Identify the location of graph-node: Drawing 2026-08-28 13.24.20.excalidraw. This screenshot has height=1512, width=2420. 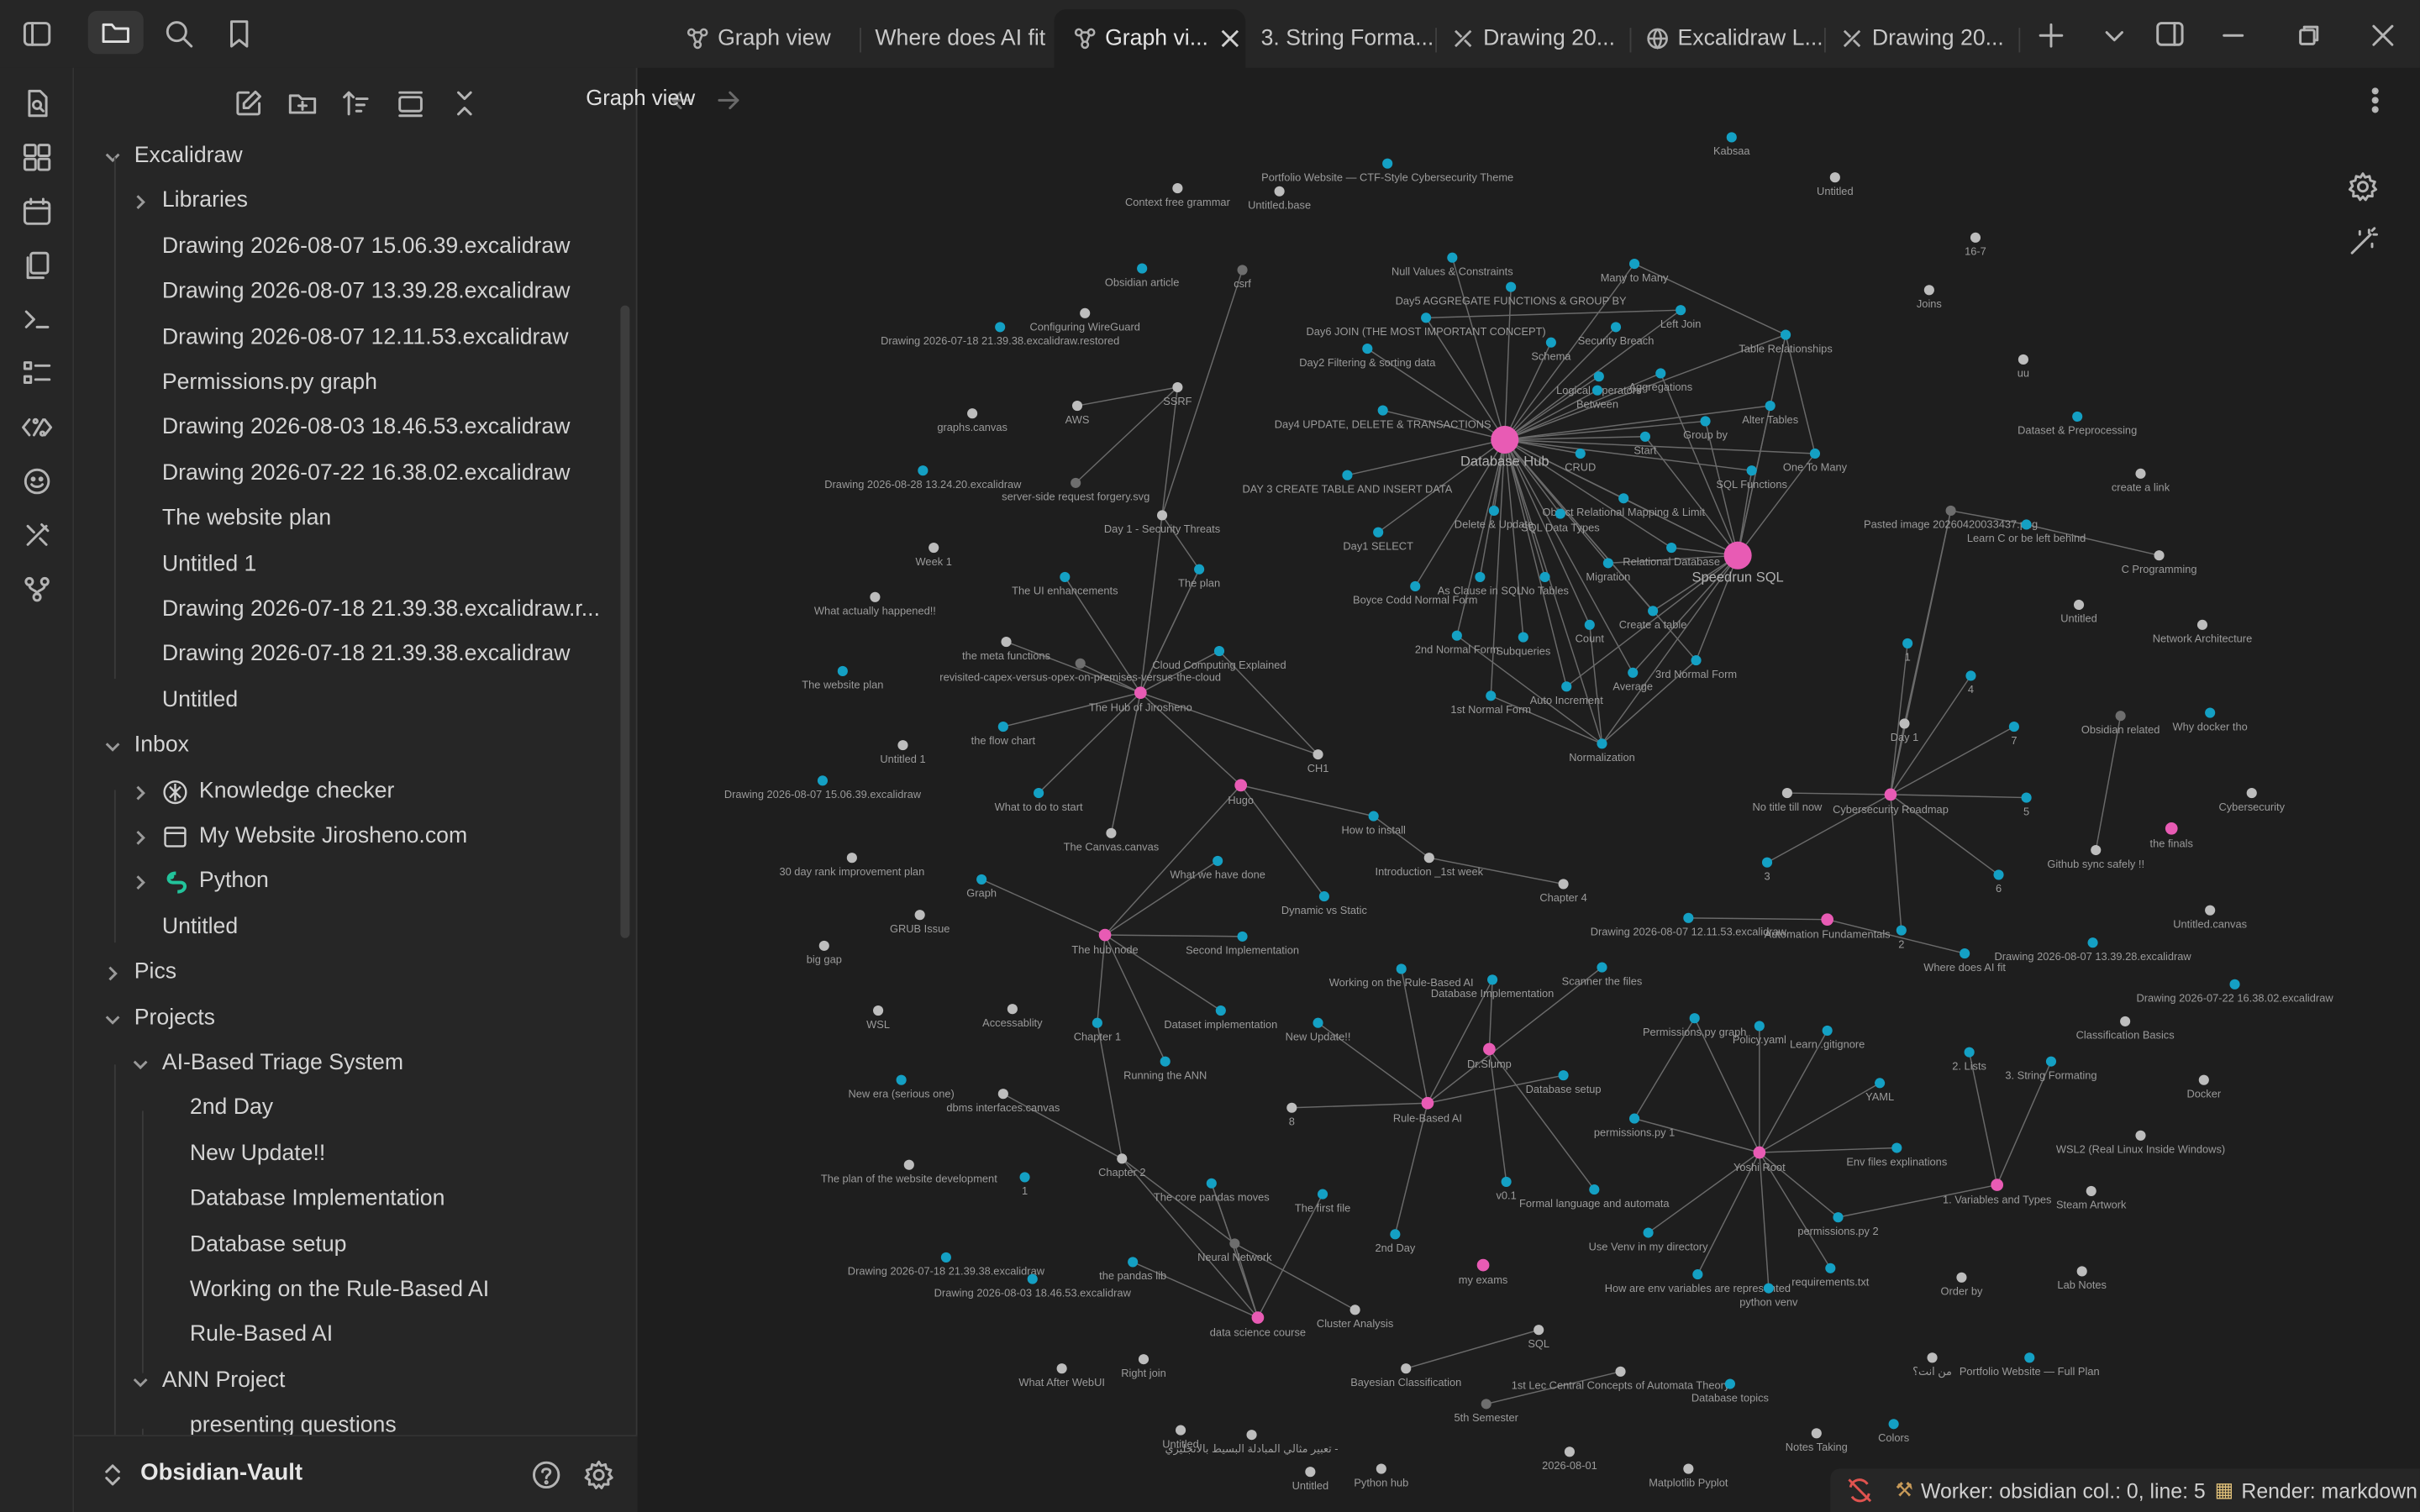
(923, 478).